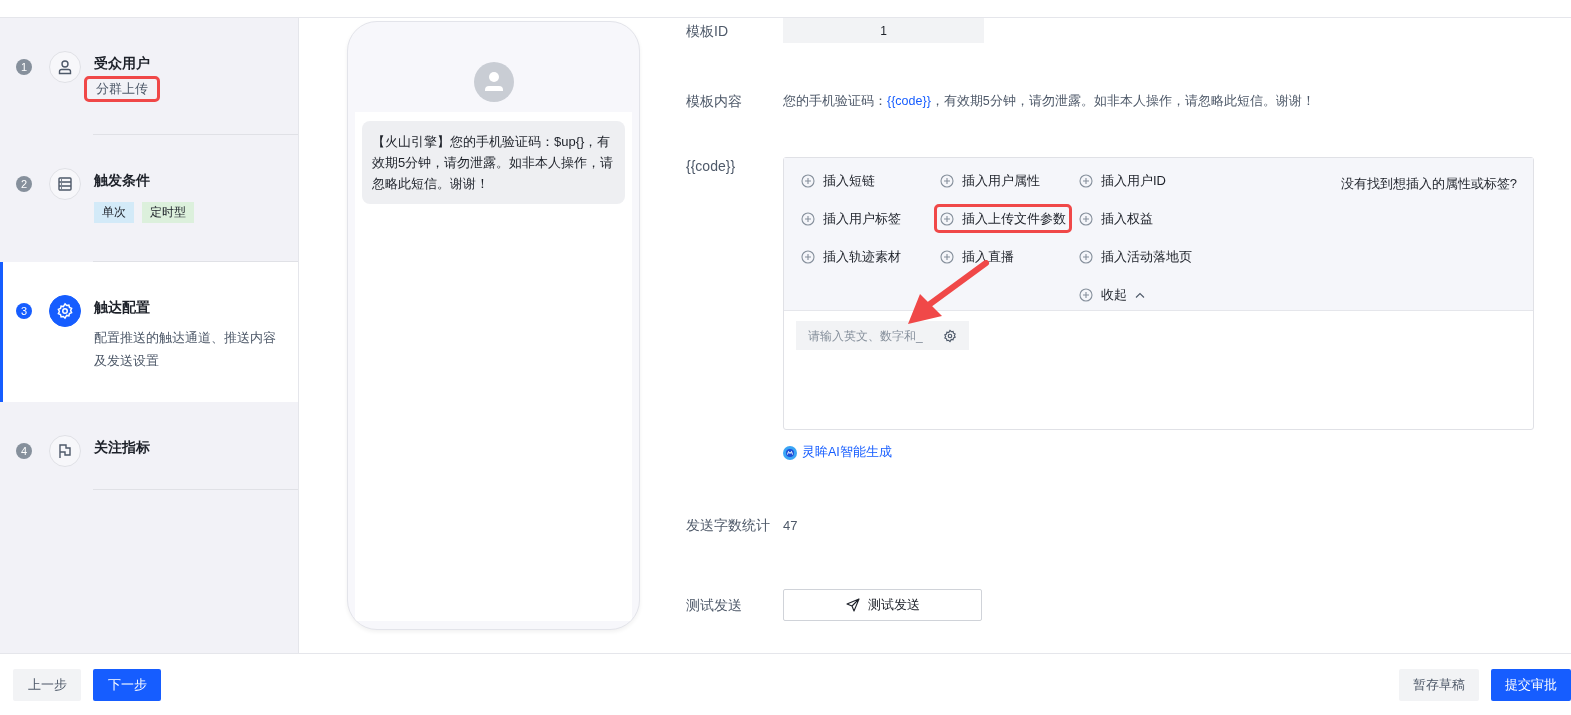 This screenshot has height=715, width=1571. What do you see at coordinates (149, 198) in the screenshot?
I see `step-item: 2 触发条件 单次 定时型` at bounding box center [149, 198].